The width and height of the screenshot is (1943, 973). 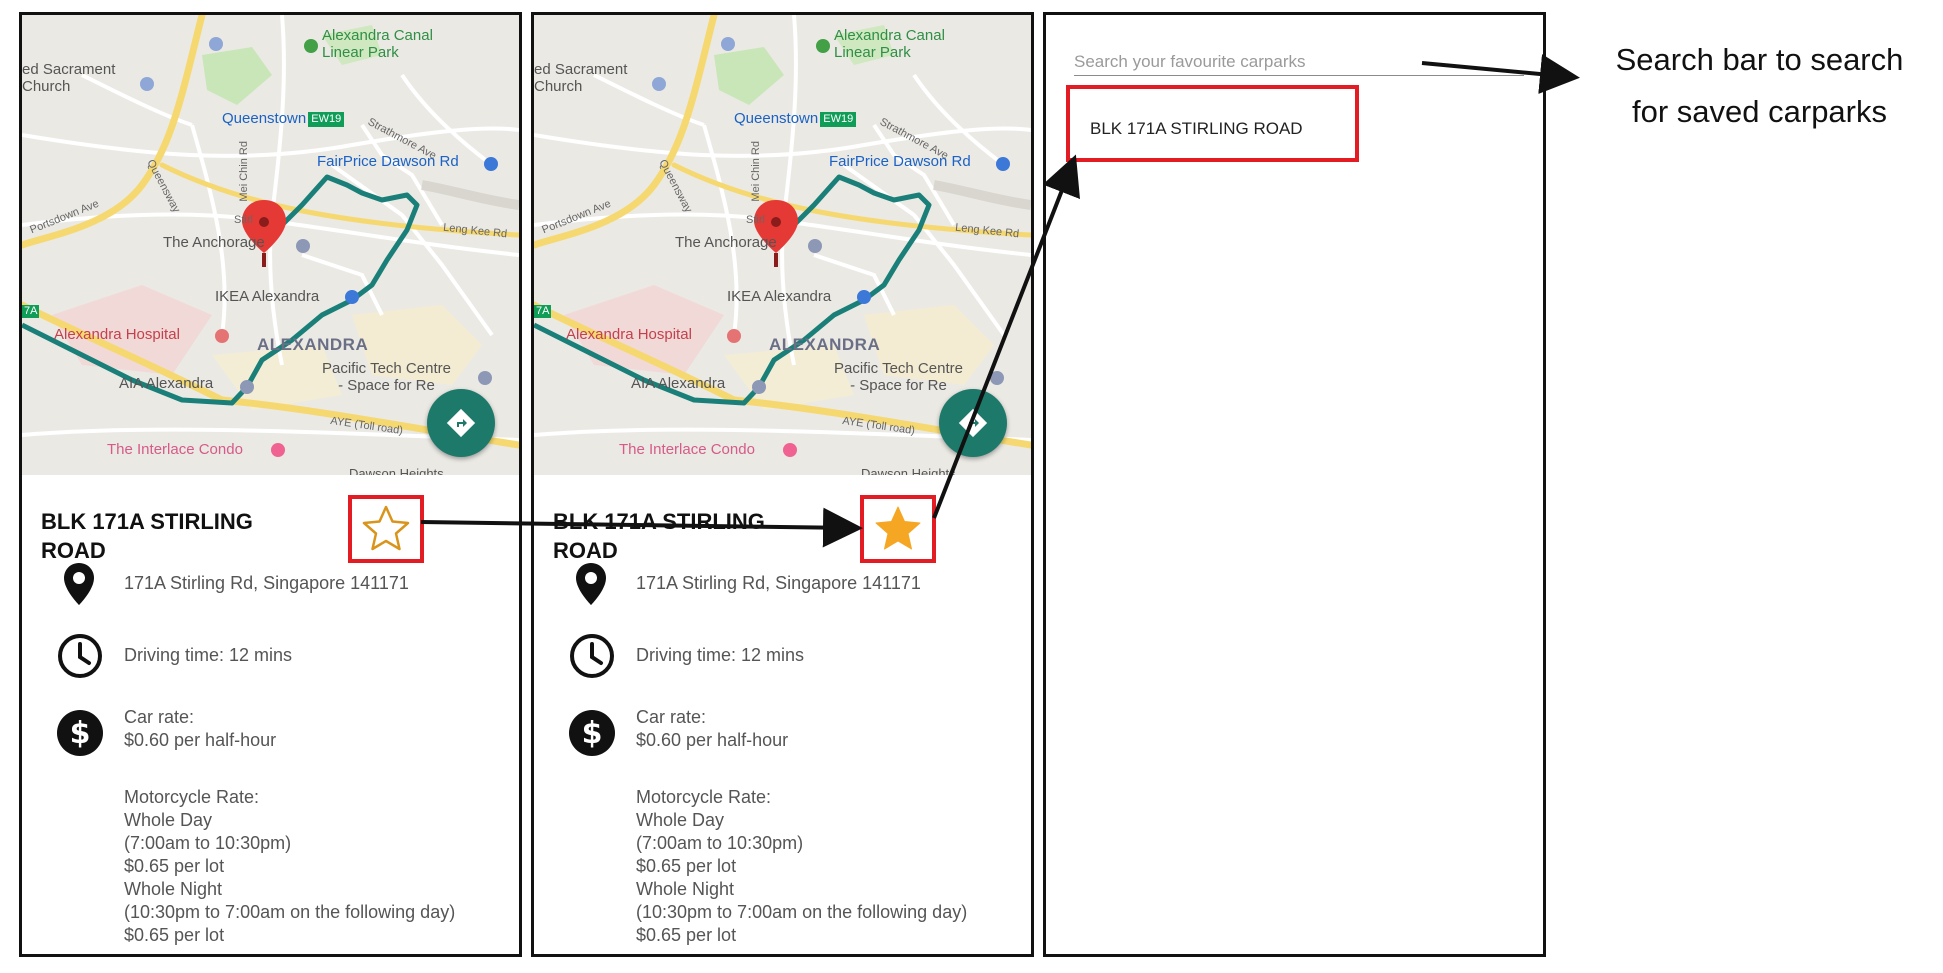 I want to click on map-label-hospital: Alexandra Hospital, so click(x=117, y=334).